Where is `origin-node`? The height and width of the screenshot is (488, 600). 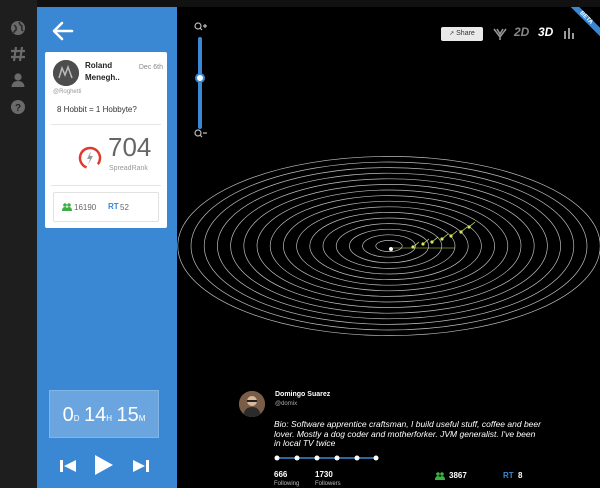 origin-node is located at coordinates (391, 249).